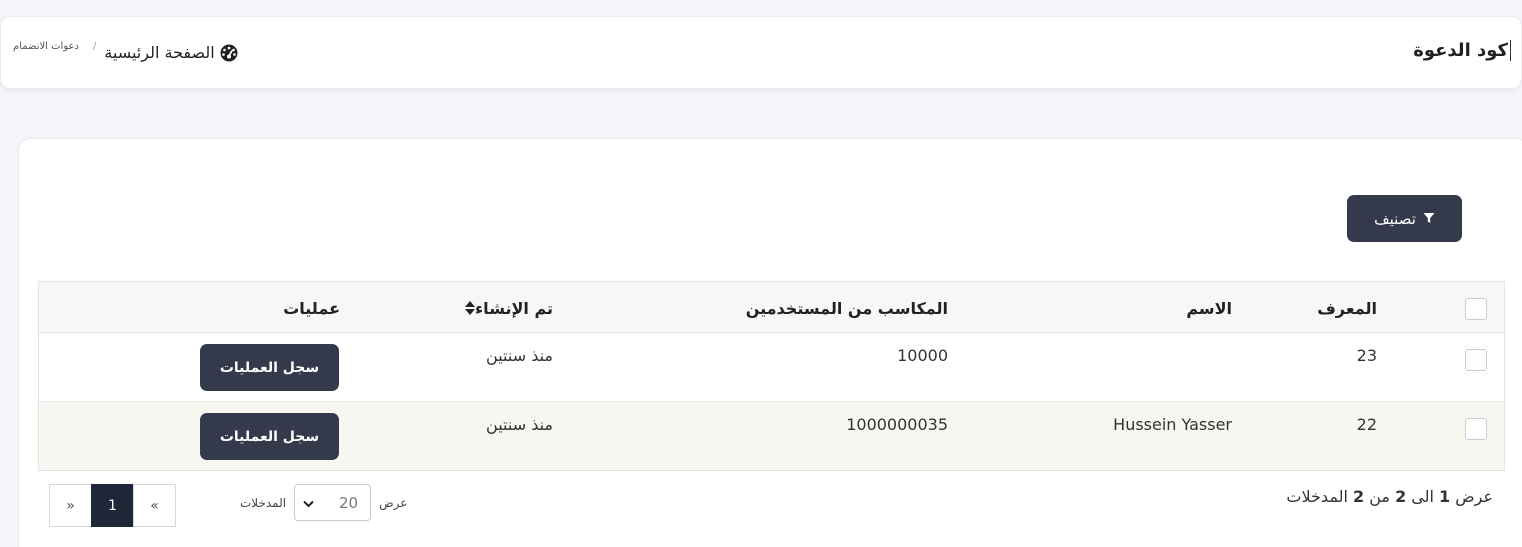  I want to click on breadcrumb-home-label: الصفحة الرئيسية, so click(159, 52).